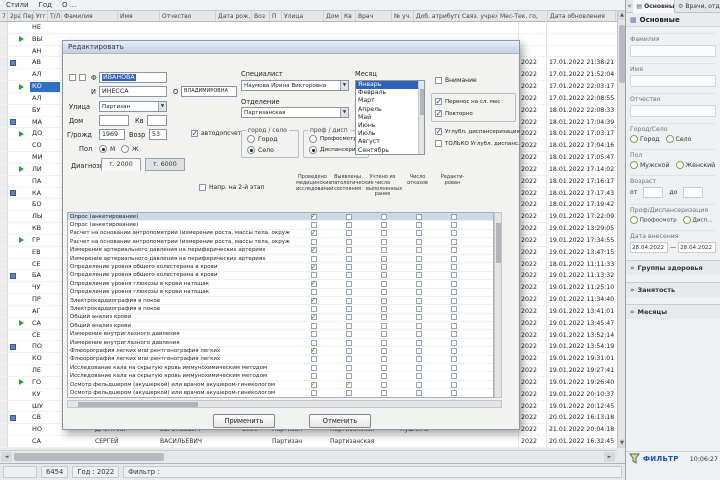 The height and width of the screenshot is (480, 720). Describe the element at coordinates (133, 77) in the screenshot. I see `surname-input: ИВАНОВА` at that location.